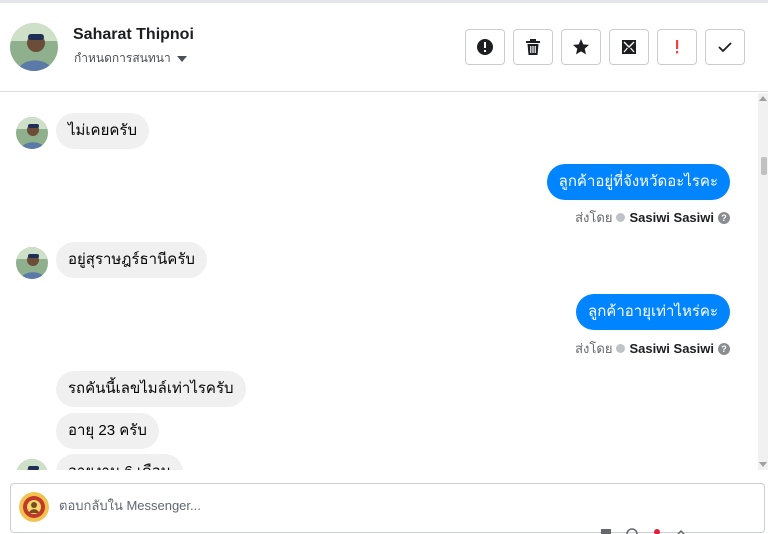  I want to click on incoming-message: อยู่สุราษฎร์ธานีครับ, so click(131, 260).